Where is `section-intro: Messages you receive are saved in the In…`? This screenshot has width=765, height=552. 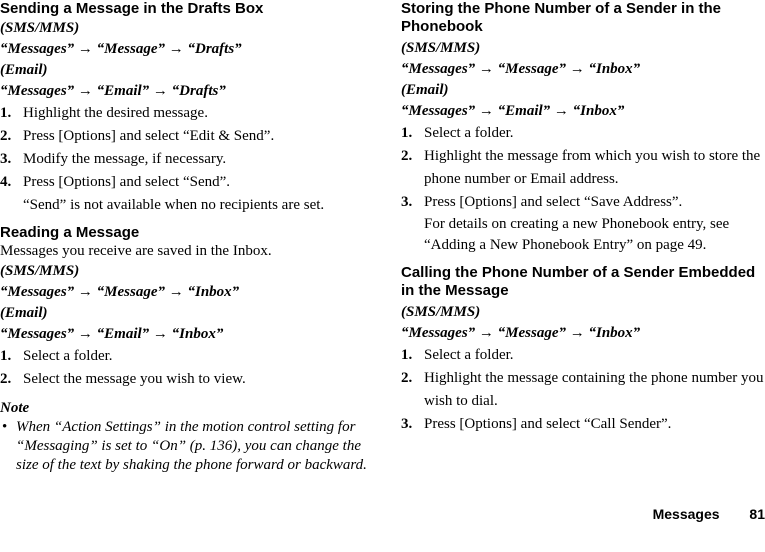
section-intro: Messages you receive are saved in the In… is located at coordinates (136, 251).